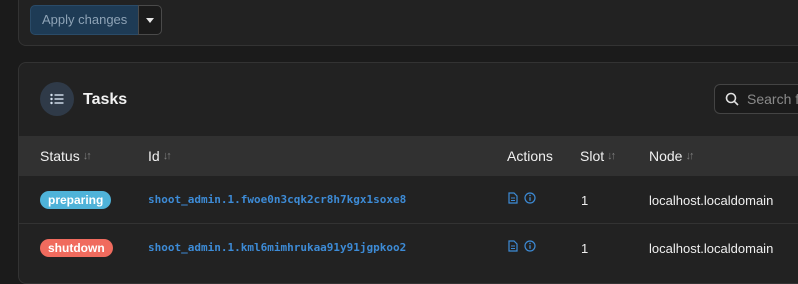 This screenshot has height=284, width=798. Describe the element at coordinates (408, 156) in the screenshot. I see `table-header: Status ↓↑ Id ↓↑ Actions Slot ↓↑ Node ↓↑` at that location.